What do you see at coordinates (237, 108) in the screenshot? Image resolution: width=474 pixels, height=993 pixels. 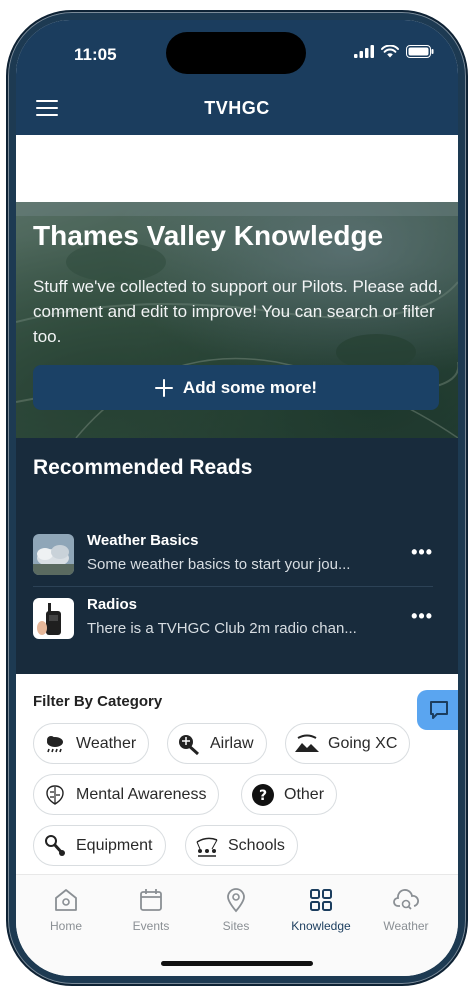 I see `app-title: TVHGC` at bounding box center [237, 108].